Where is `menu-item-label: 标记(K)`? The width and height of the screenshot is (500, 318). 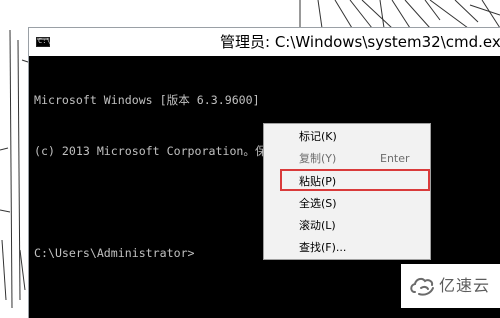 menu-item-label: 标记(K) is located at coordinates (318, 136).